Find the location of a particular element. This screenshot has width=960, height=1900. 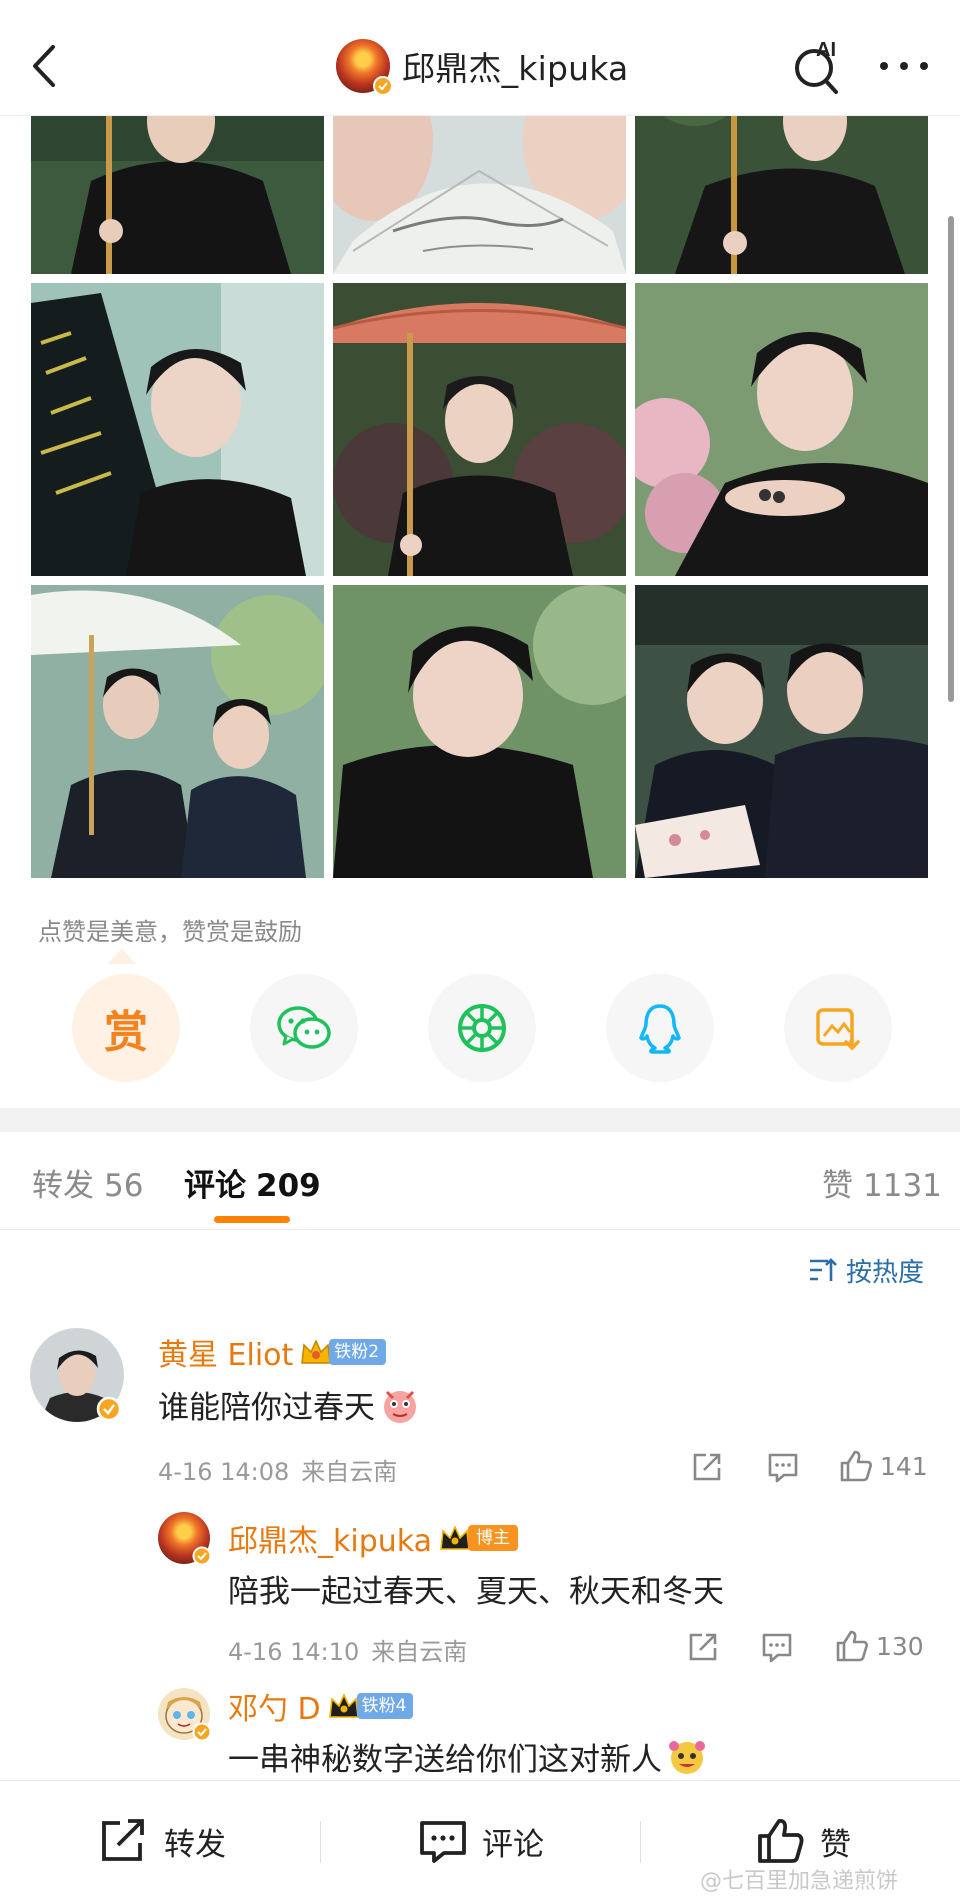

share-wechat-button is located at coordinates (304, 1028).